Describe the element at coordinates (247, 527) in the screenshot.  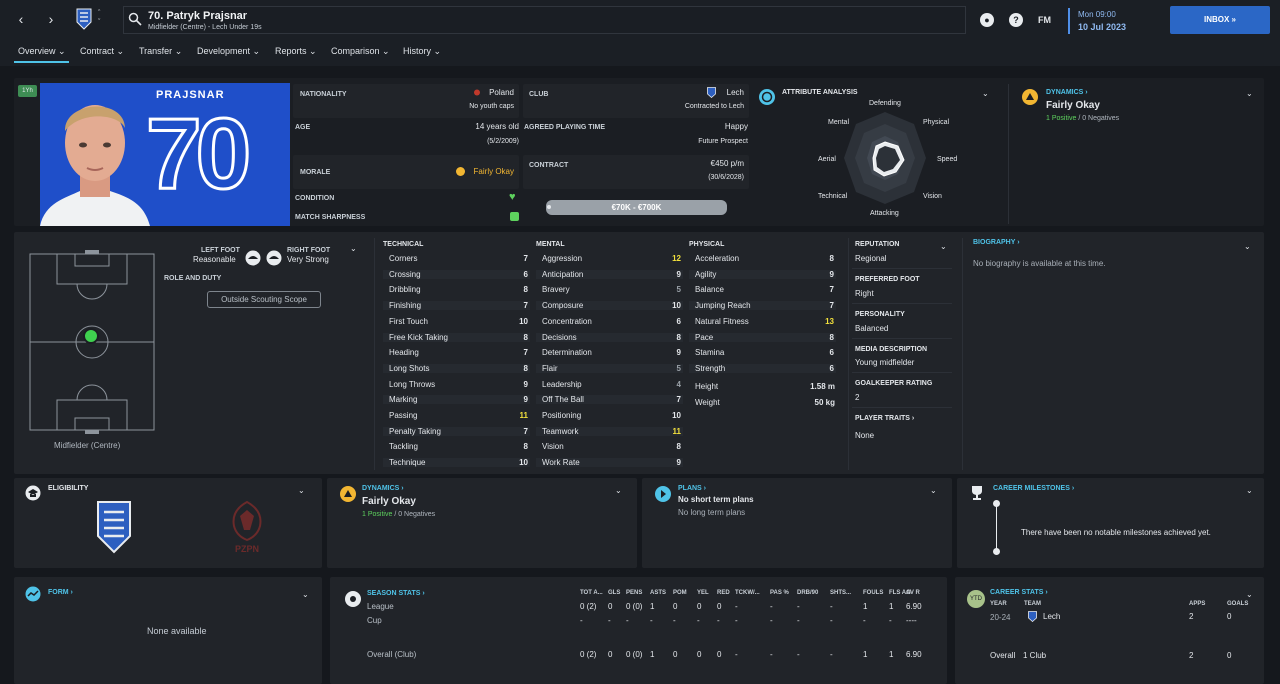
I see `pzpn-crest-icon: PZPN` at that location.